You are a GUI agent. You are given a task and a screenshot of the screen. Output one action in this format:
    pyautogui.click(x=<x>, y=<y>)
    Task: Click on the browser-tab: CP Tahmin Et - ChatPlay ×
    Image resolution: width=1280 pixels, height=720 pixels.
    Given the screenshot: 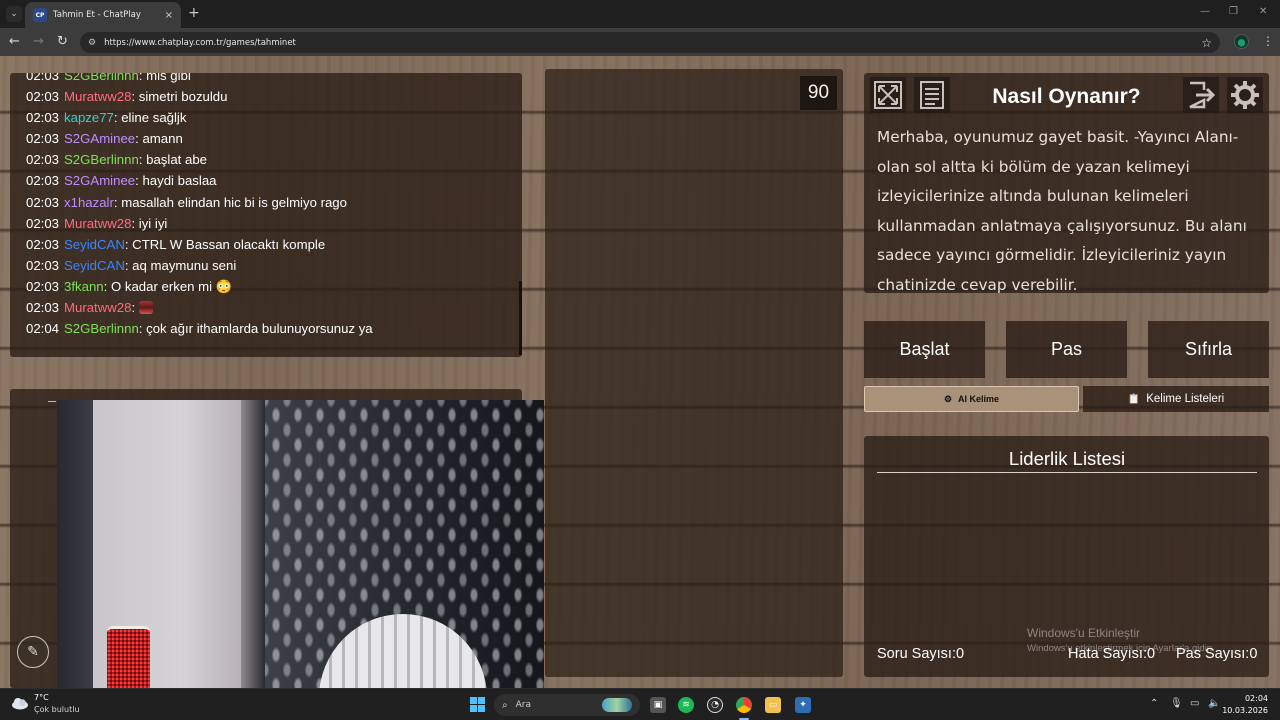 What is the action you would take?
    pyautogui.click(x=103, y=15)
    